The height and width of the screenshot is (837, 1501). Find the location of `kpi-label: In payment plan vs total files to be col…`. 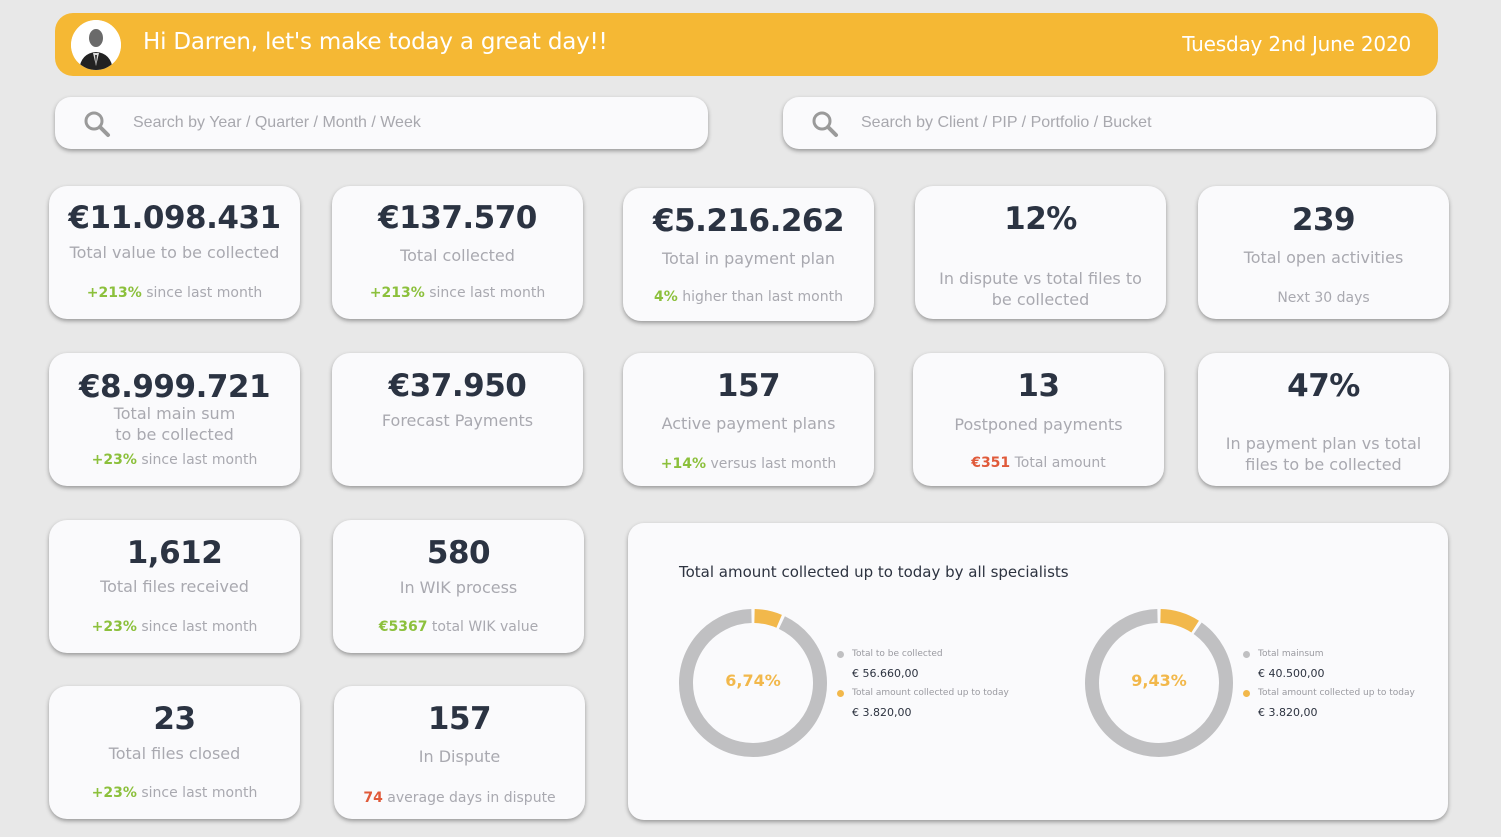

kpi-label: In payment plan vs total files to be col… is located at coordinates (1323, 454).